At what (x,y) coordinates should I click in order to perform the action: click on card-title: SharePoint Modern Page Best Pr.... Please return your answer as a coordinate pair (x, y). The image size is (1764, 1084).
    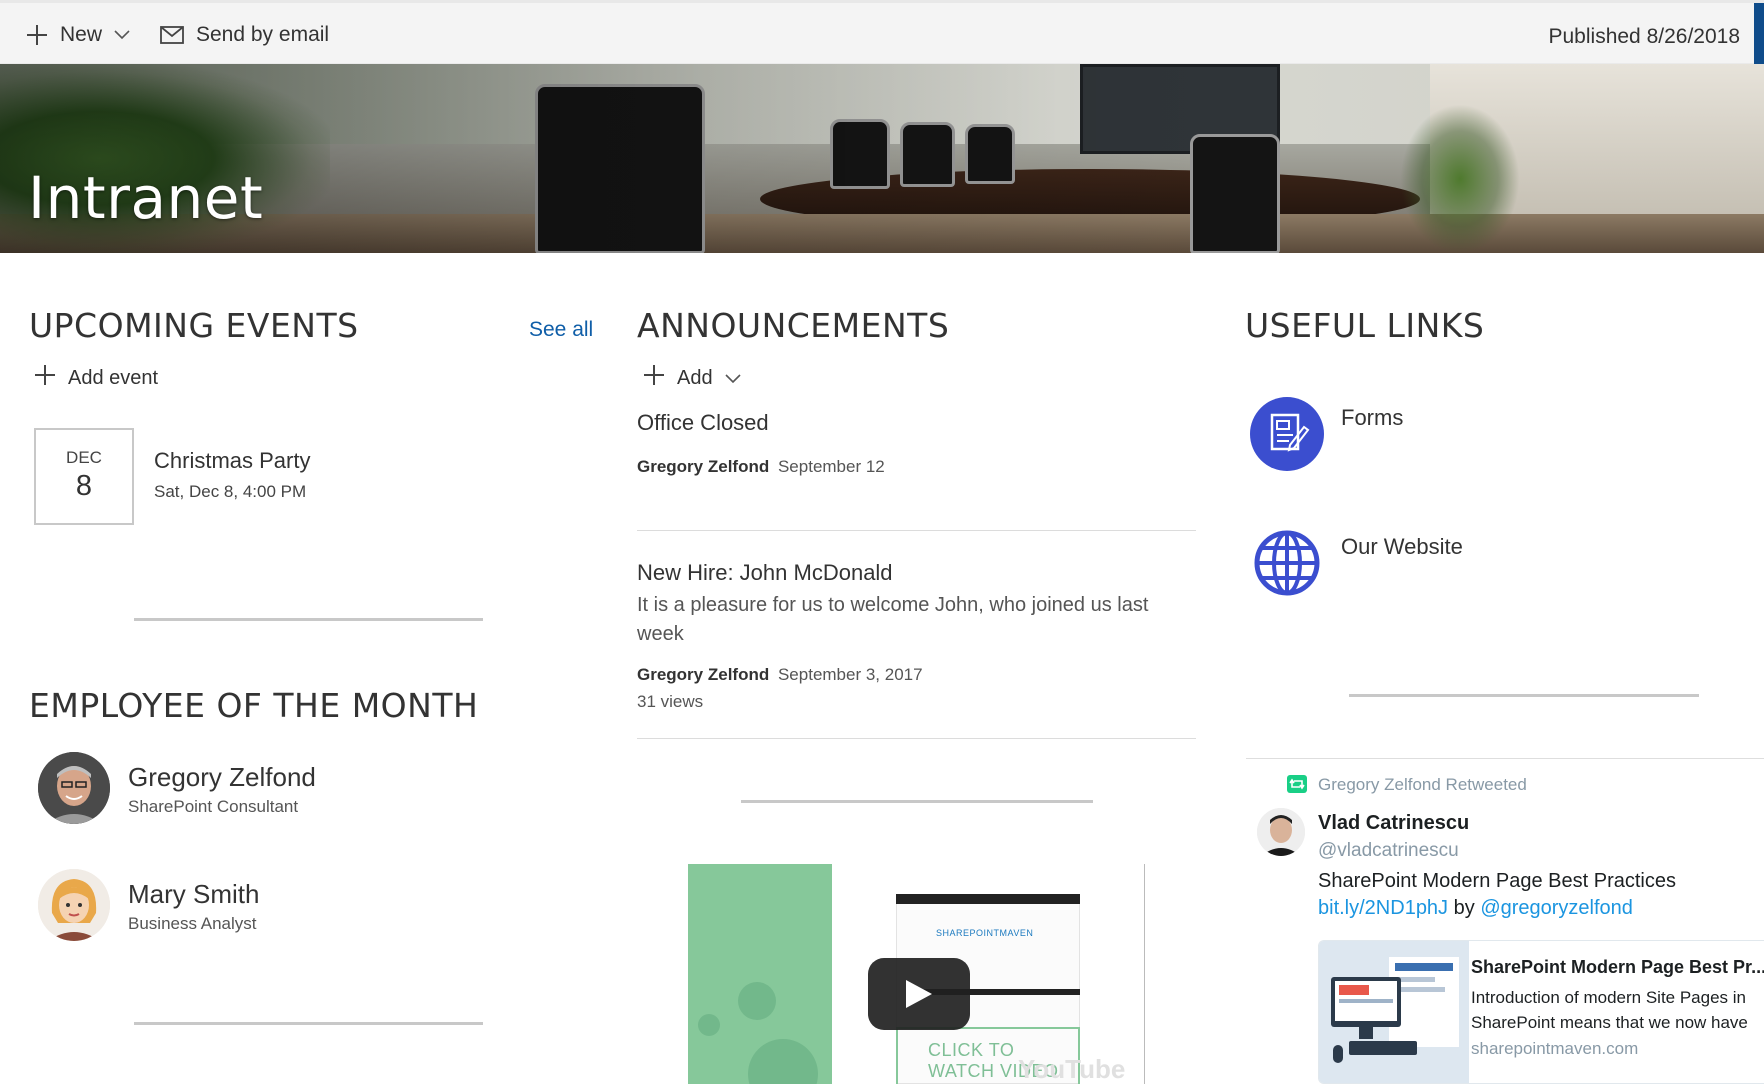
    Looking at the image, I should click on (1617, 967).